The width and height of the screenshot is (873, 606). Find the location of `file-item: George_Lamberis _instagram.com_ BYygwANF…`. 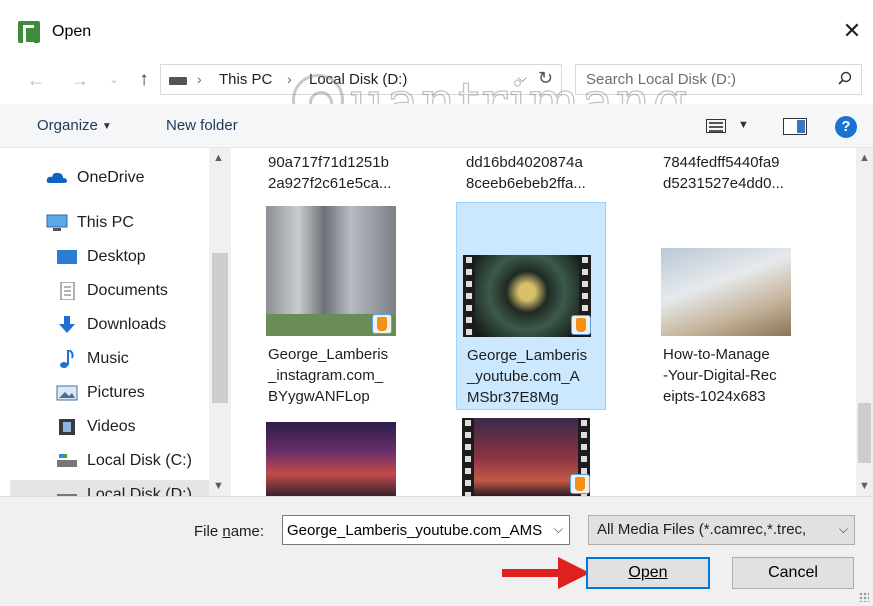

file-item: George_Lamberis _instagram.com_ BYygwANF… is located at coordinates (333, 306).